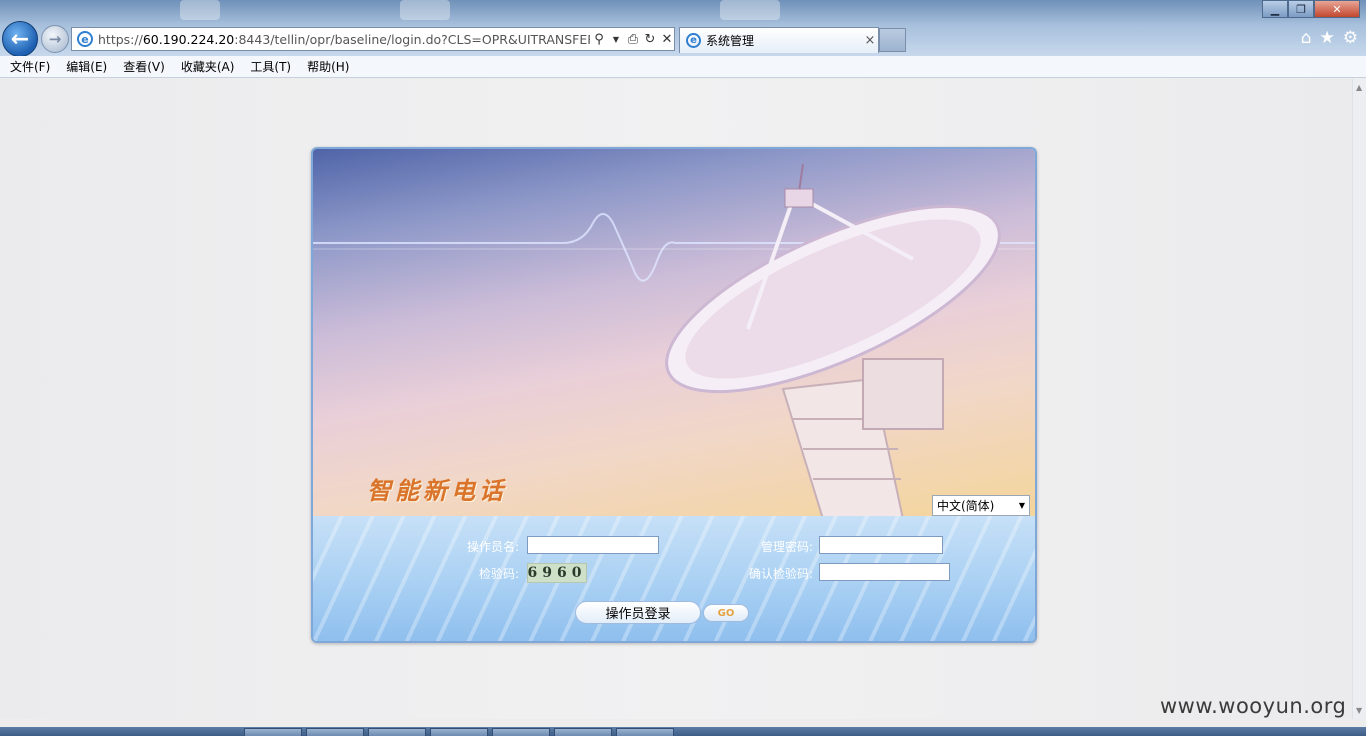 Image resolution: width=1366 pixels, height=736 pixels. I want to click on operator-name-input, so click(593, 545).